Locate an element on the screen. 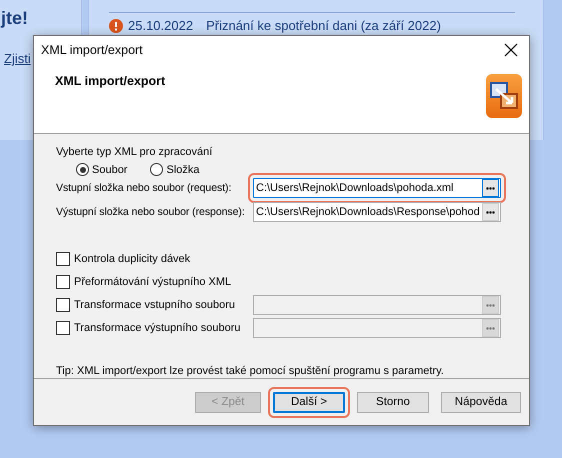 Image resolution: width=562 pixels, height=458 pixels. wizard-button: Storno is located at coordinates (393, 402).